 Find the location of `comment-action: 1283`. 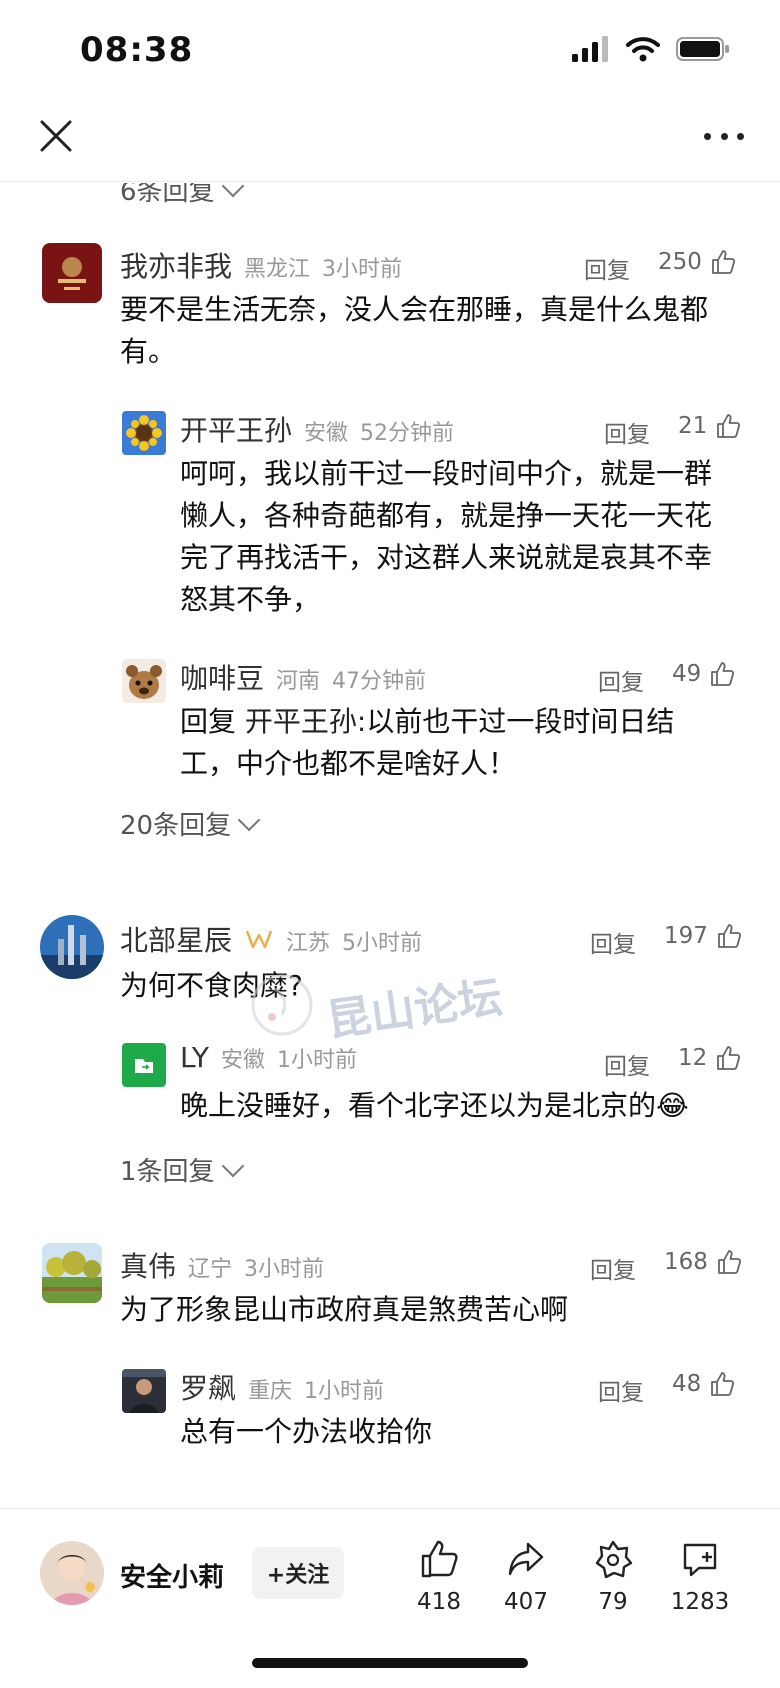

comment-action: 1283 is located at coordinates (700, 1577).